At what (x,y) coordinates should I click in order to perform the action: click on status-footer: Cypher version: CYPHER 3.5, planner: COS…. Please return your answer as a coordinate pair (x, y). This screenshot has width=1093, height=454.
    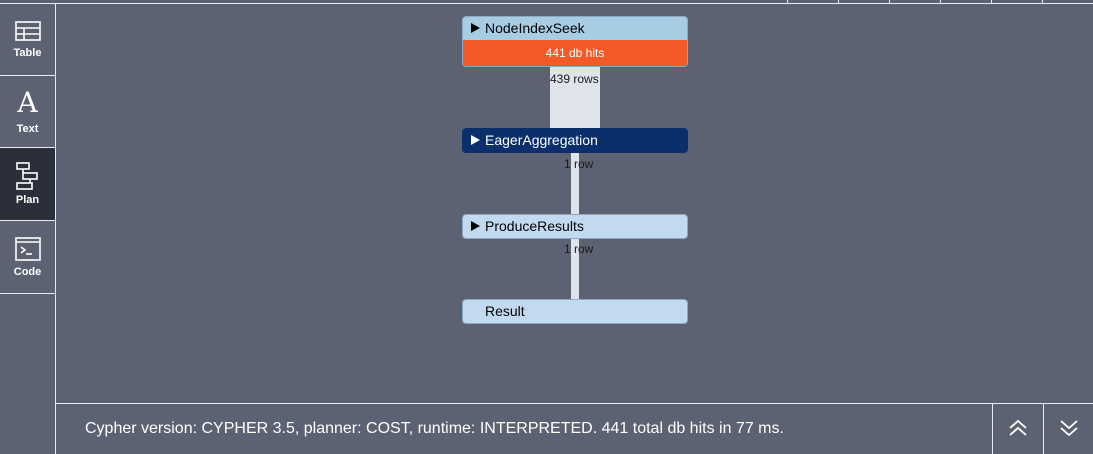
    Looking at the image, I should click on (574, 428).